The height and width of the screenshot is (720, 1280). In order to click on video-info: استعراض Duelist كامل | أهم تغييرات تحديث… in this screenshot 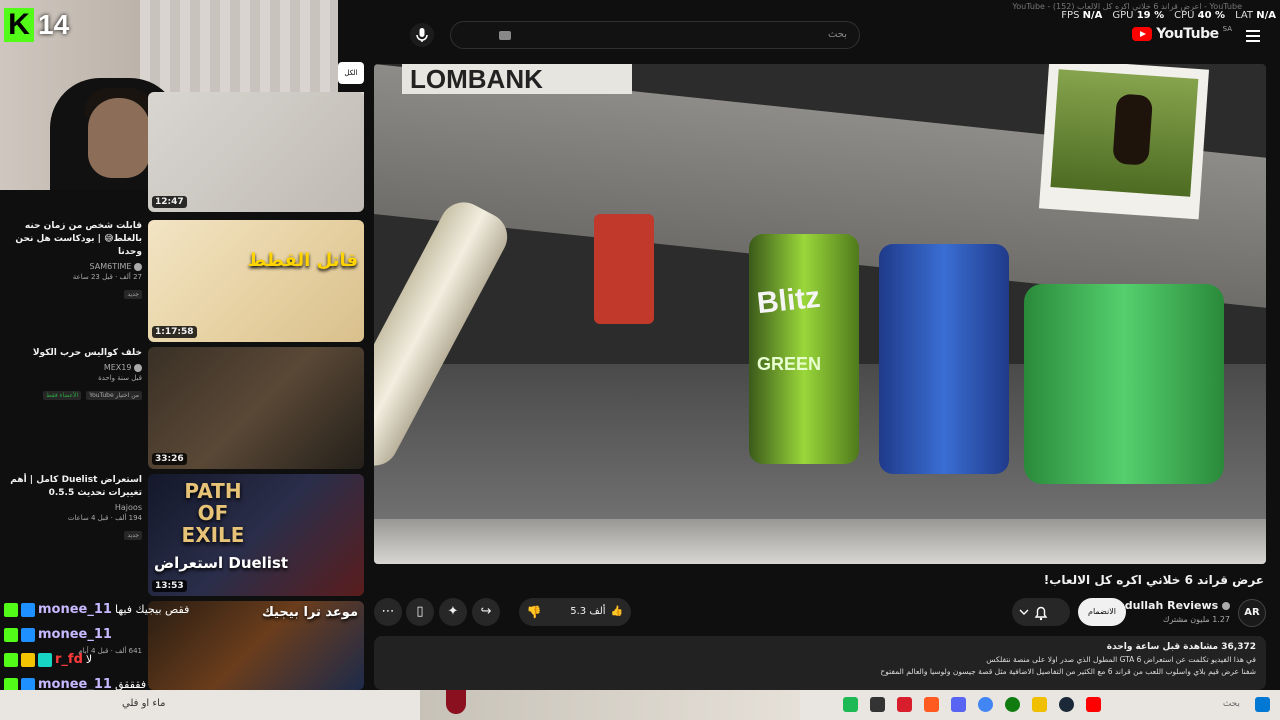, I will do `click(74, 507)`.